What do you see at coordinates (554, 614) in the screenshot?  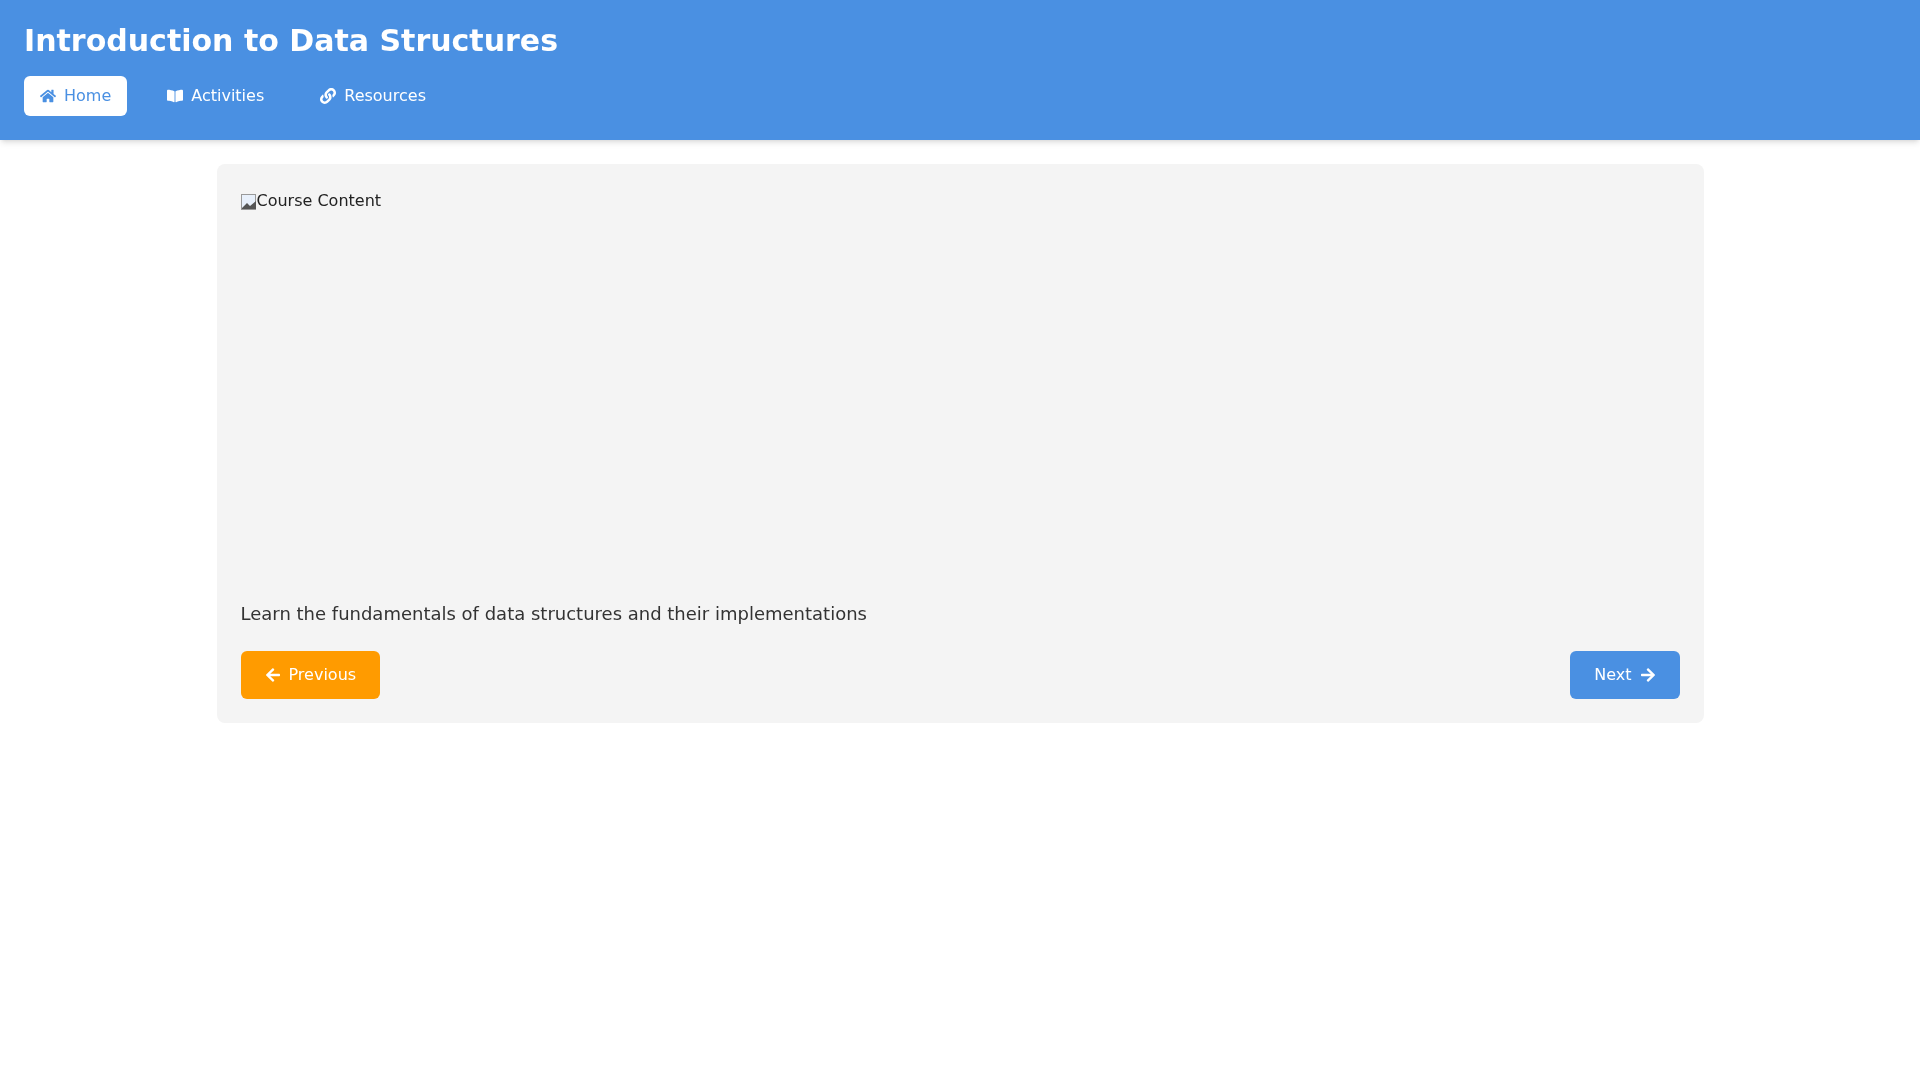 I see `description-text: Learn the fundamentals of data structures and their implementations` at bounding box center [554, 614].